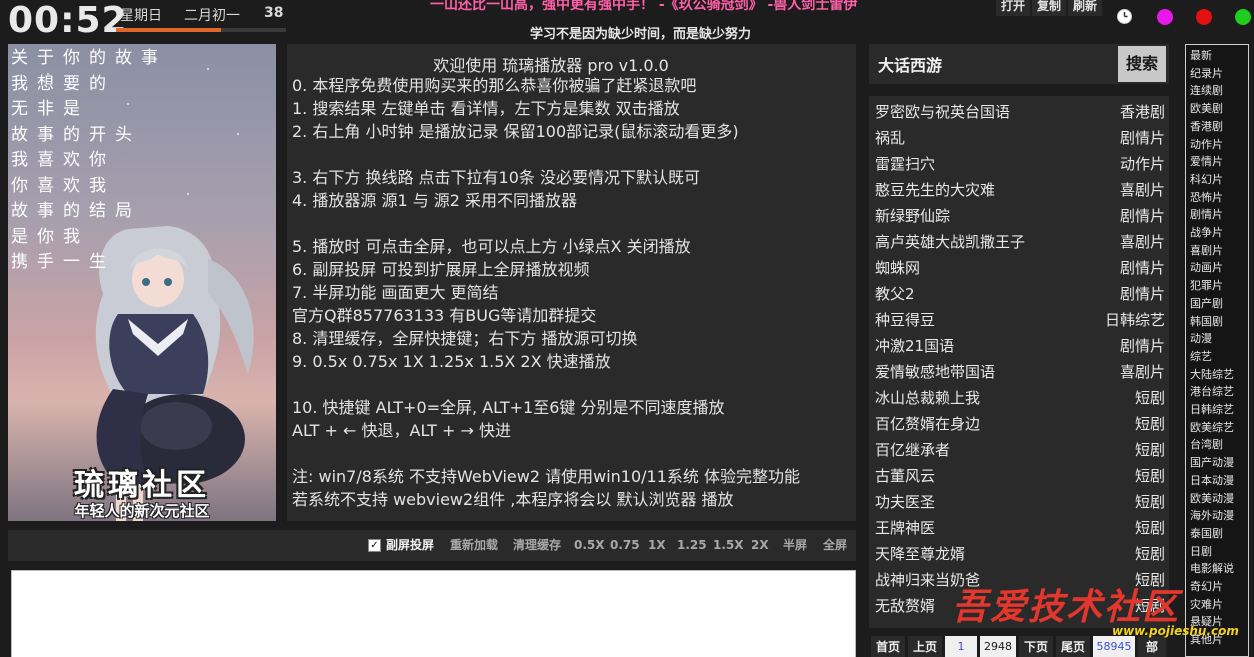  What do you see at coordinates (1175, 631) in the screenshot?
I see `watermark-url: www.pojieshu.com` at bounding box center [1175, 631].